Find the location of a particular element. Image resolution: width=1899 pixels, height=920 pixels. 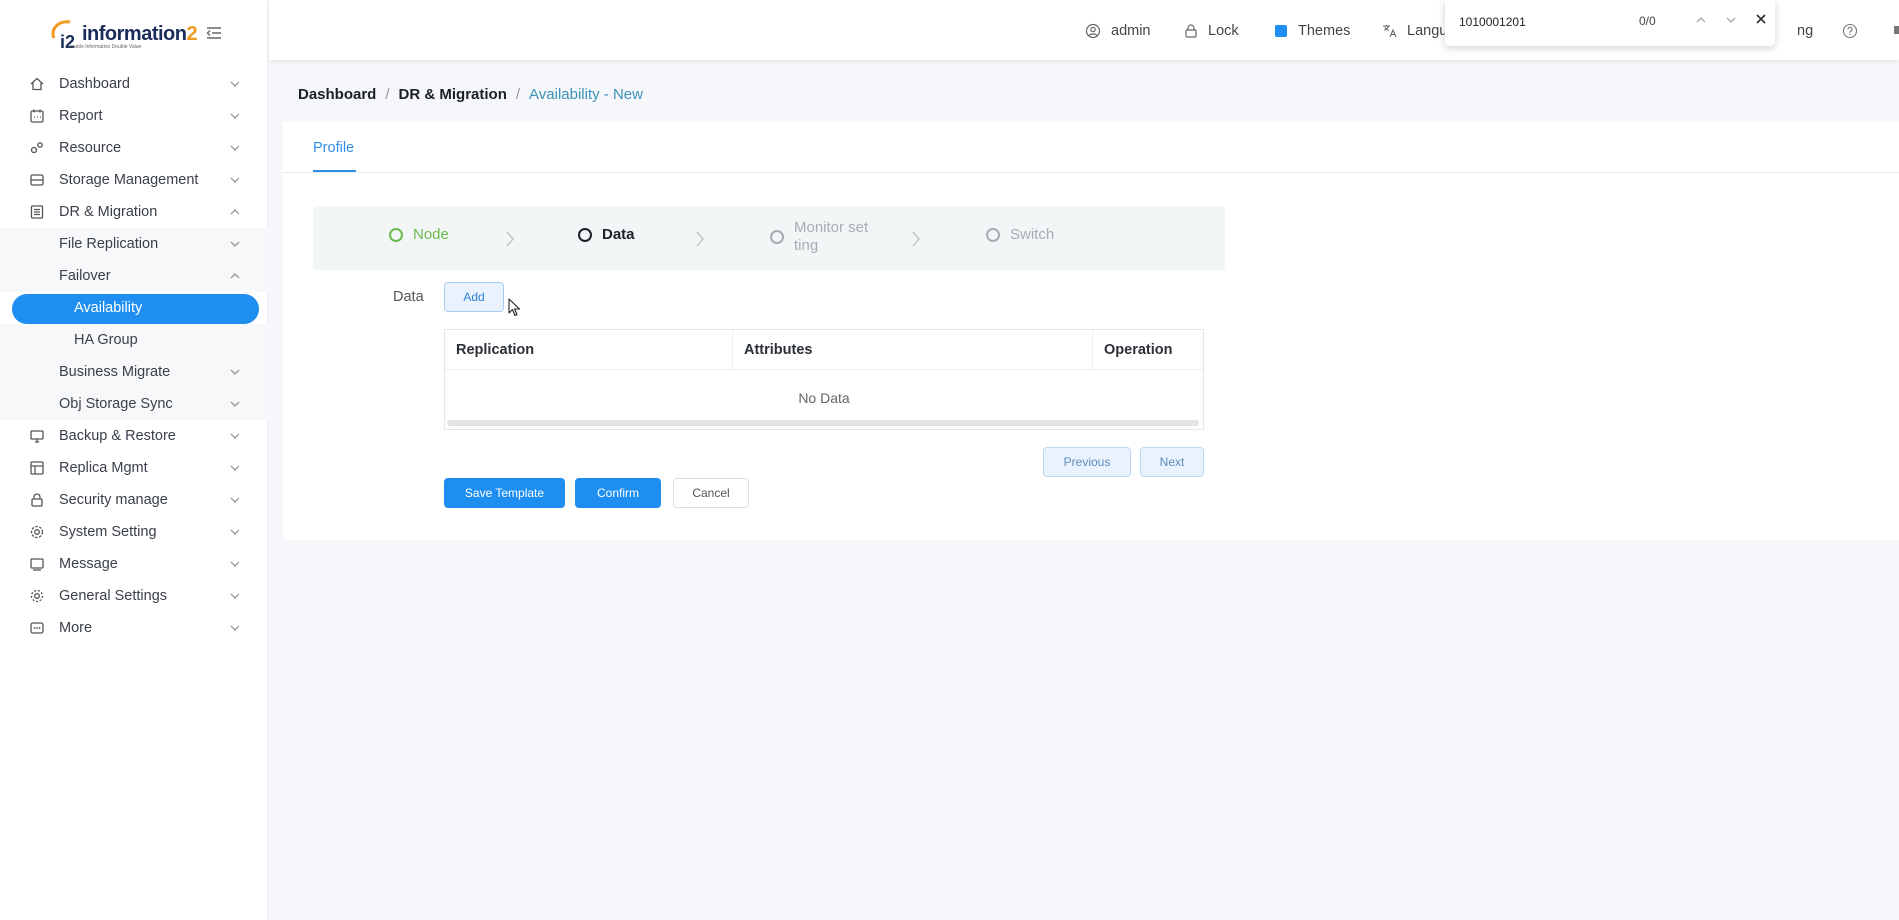

header-more-button is located at coordinates (1896, 31).